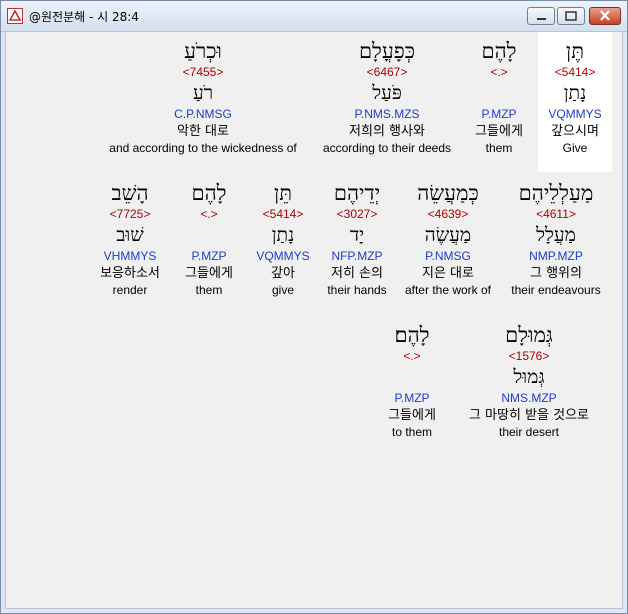  I want to click on morphology-code: P.NMS.MZS, so click(387, 114).